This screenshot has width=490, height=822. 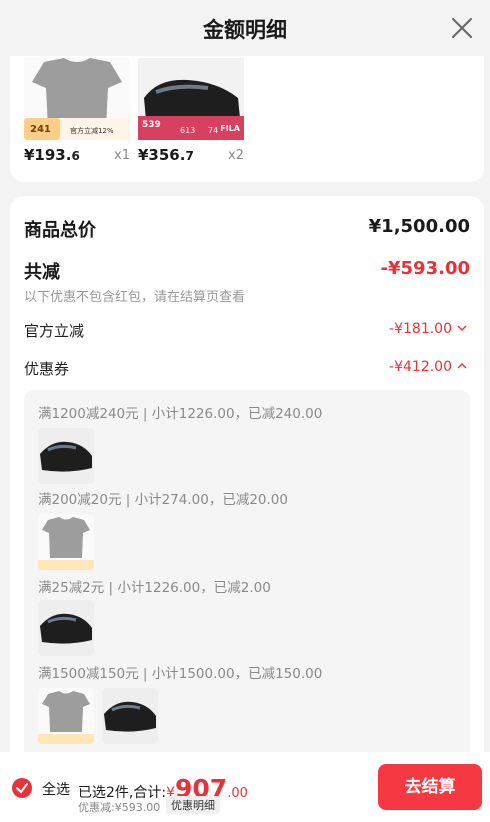 I want to click on reduce-note-row: 以下优惠不包含红包，请在结算页查看, so click(x=247, y=295).